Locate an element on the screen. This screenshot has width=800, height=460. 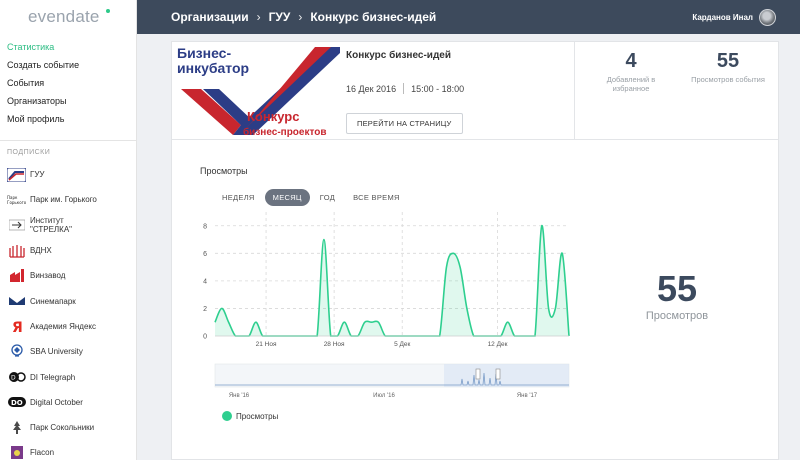
subscription-label: Академия Яндекс is located at coordinates (63, 326).